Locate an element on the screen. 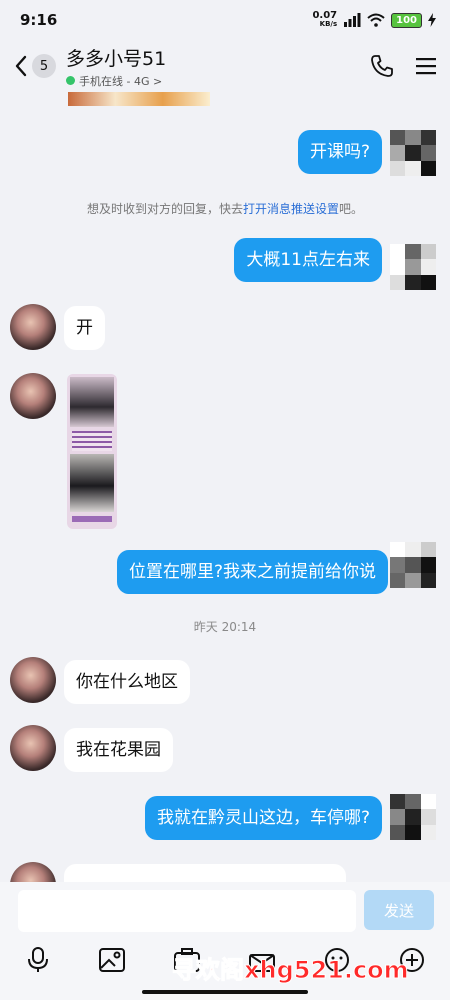  chat-title: 多多小号51 is located at coordinates (116, 58).